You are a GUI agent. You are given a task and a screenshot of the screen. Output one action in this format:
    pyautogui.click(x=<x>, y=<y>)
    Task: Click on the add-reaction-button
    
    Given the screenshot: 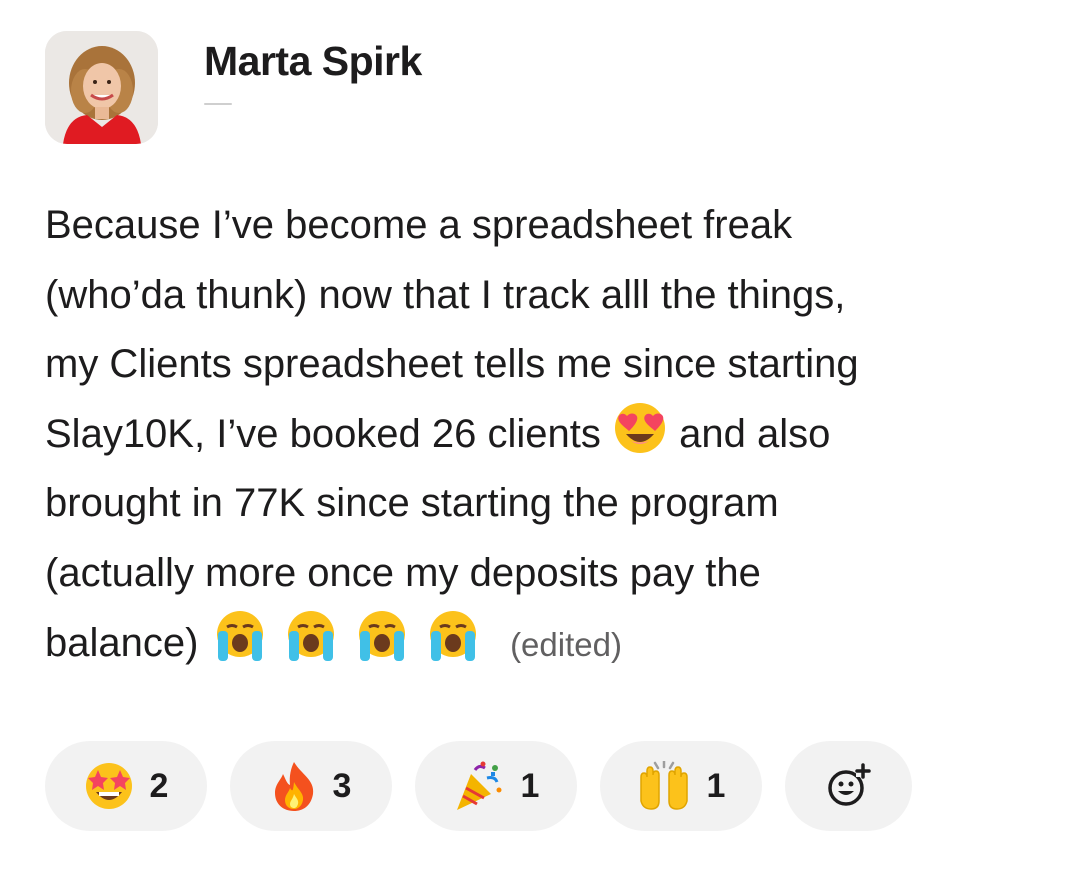 What is the action you would take?
    pyautogui.click(x=848, y=786)
    